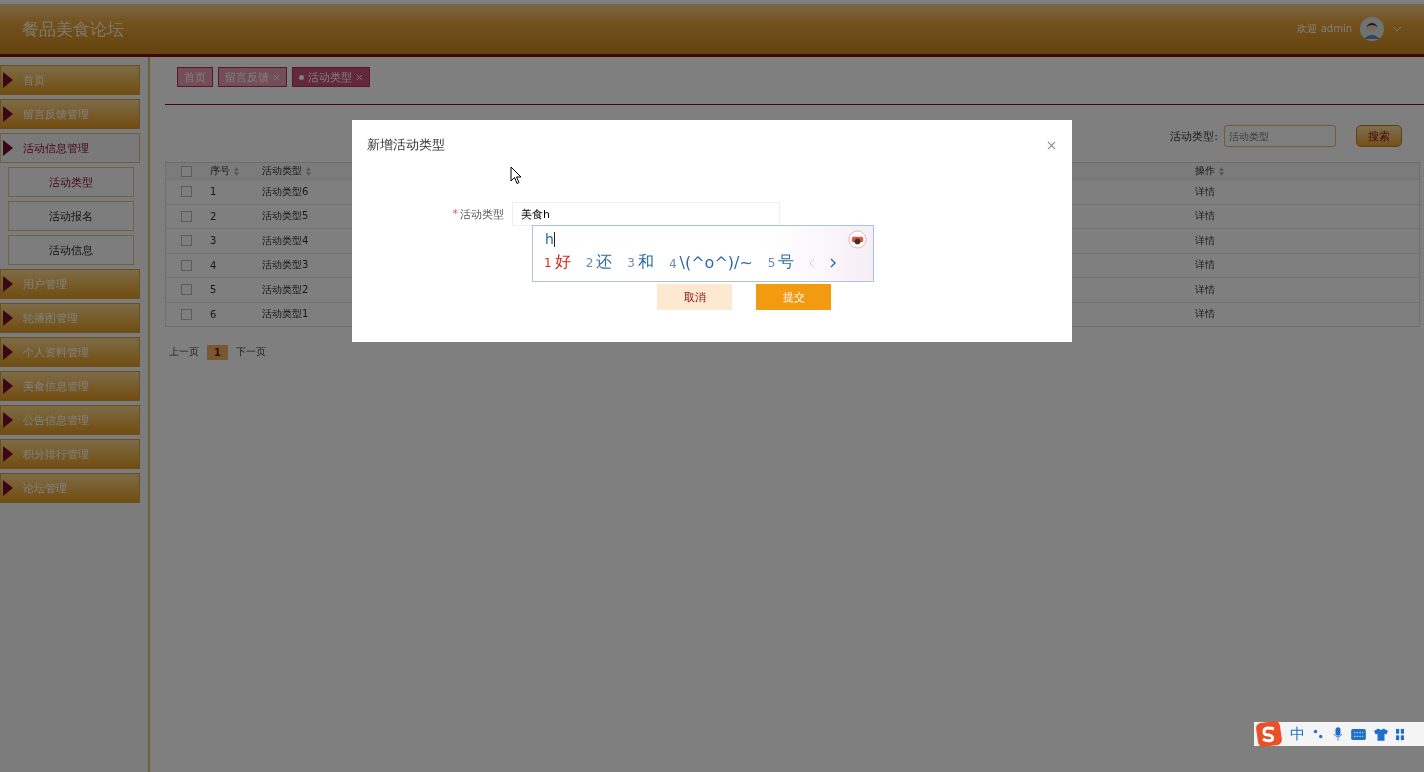 Image resolution: width=1424 pixels, height=772 pixels. Describe the element at coordinates (1372, 29) in the screenshot. I see `avatar-icon` at that location.